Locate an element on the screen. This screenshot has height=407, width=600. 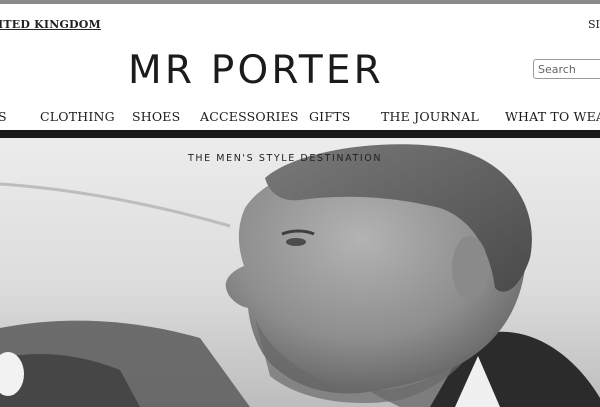
nav-item-cut-off: S is located at coordinates (3, 116).